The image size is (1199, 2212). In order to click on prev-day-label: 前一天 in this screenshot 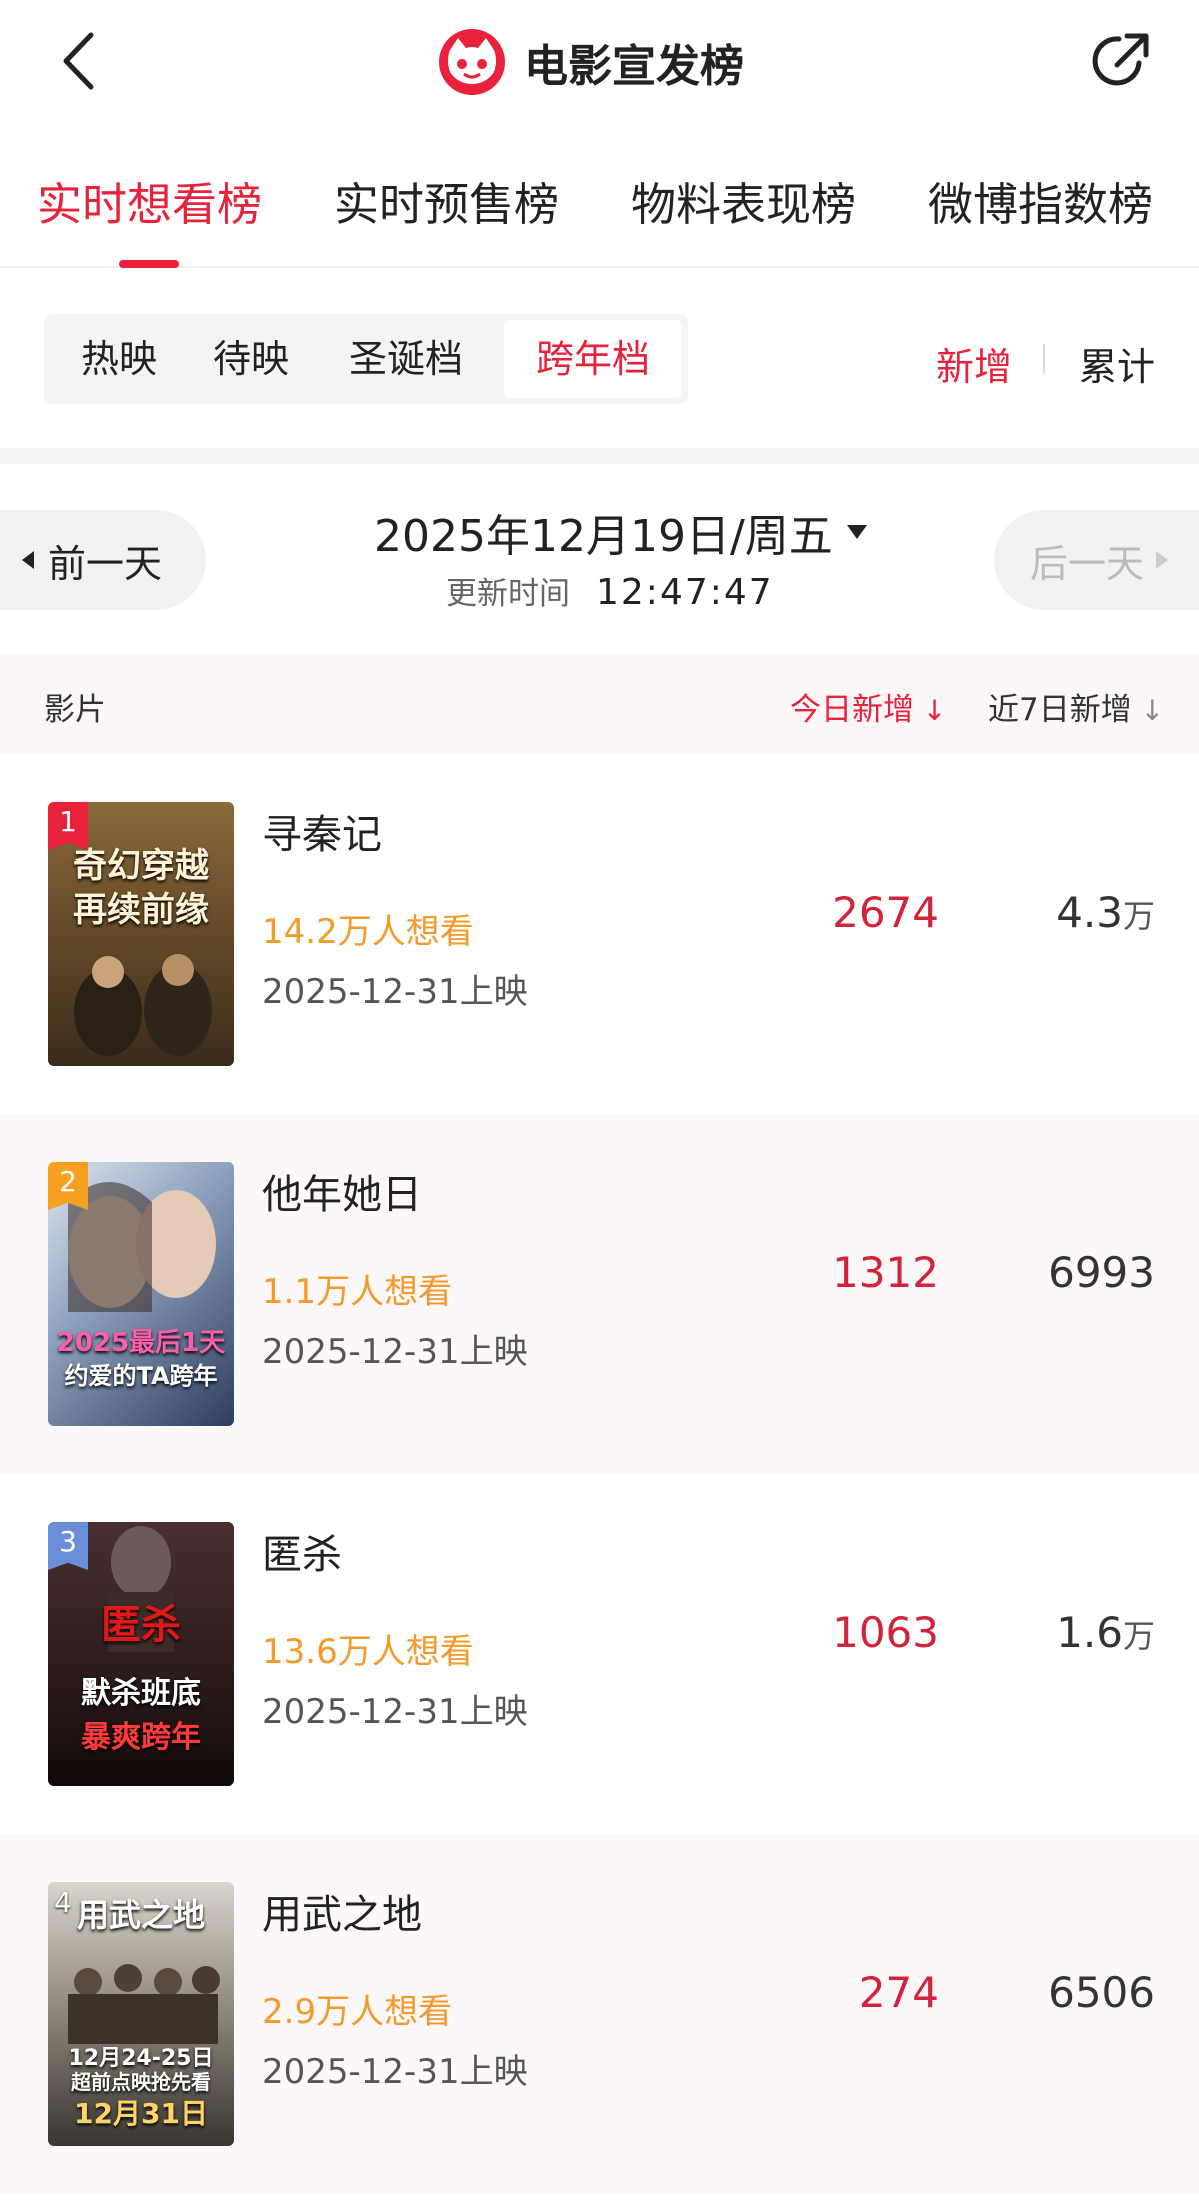, I will do `click(105, 563)`.